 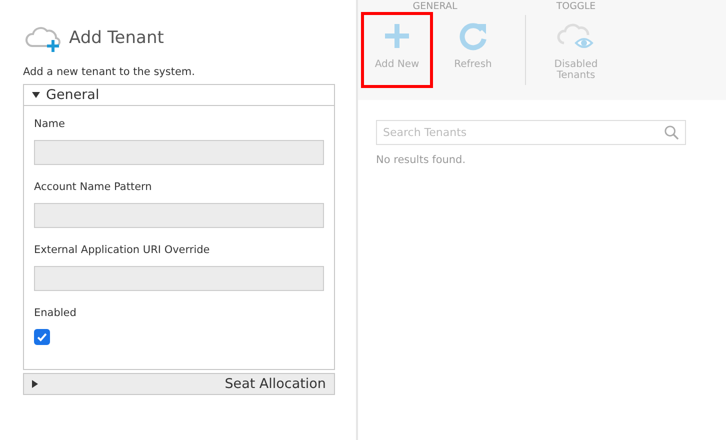 I want to click on refresh-icon, so click(x=473, y=36).